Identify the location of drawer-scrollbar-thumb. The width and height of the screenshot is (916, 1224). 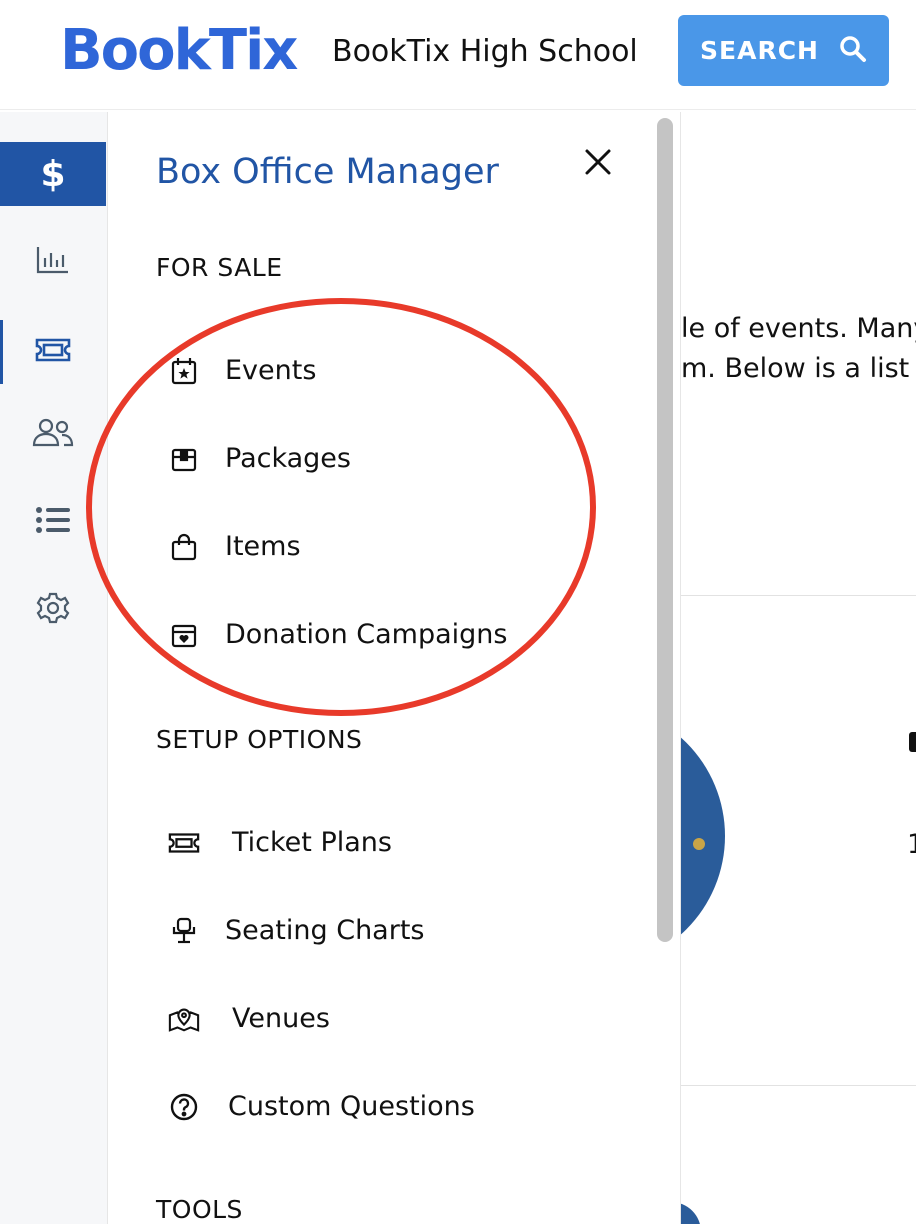
(665, 530).